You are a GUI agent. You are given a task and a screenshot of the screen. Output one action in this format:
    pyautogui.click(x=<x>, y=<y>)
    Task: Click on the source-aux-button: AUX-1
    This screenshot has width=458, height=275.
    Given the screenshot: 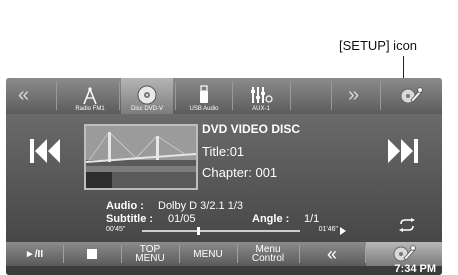 What is the action you would take?
    pyautogui.click(x=261, y=96)
    